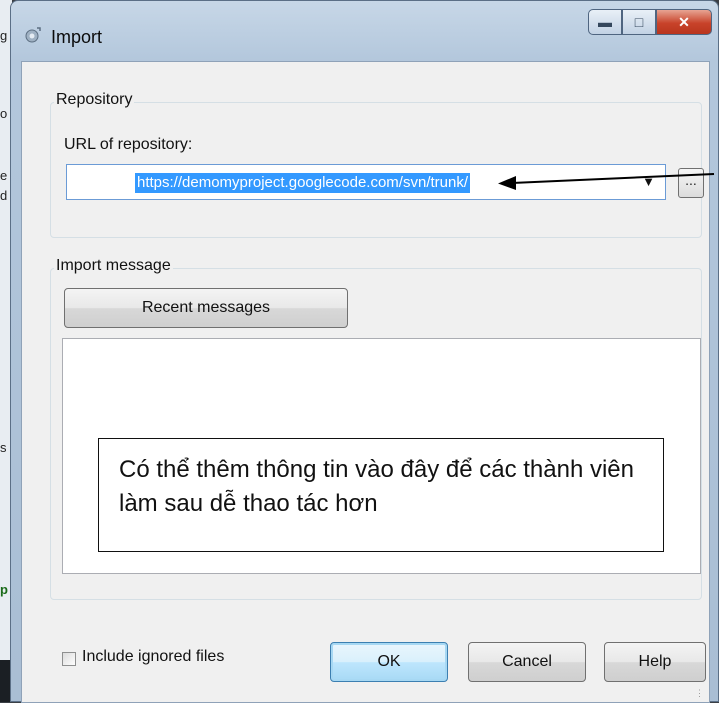 This screenshot has height=703, width=719. What do you see at coordinates (389, 662) in the screenshot?
I see `ok-button: OK` at bounding box center [389, 662].